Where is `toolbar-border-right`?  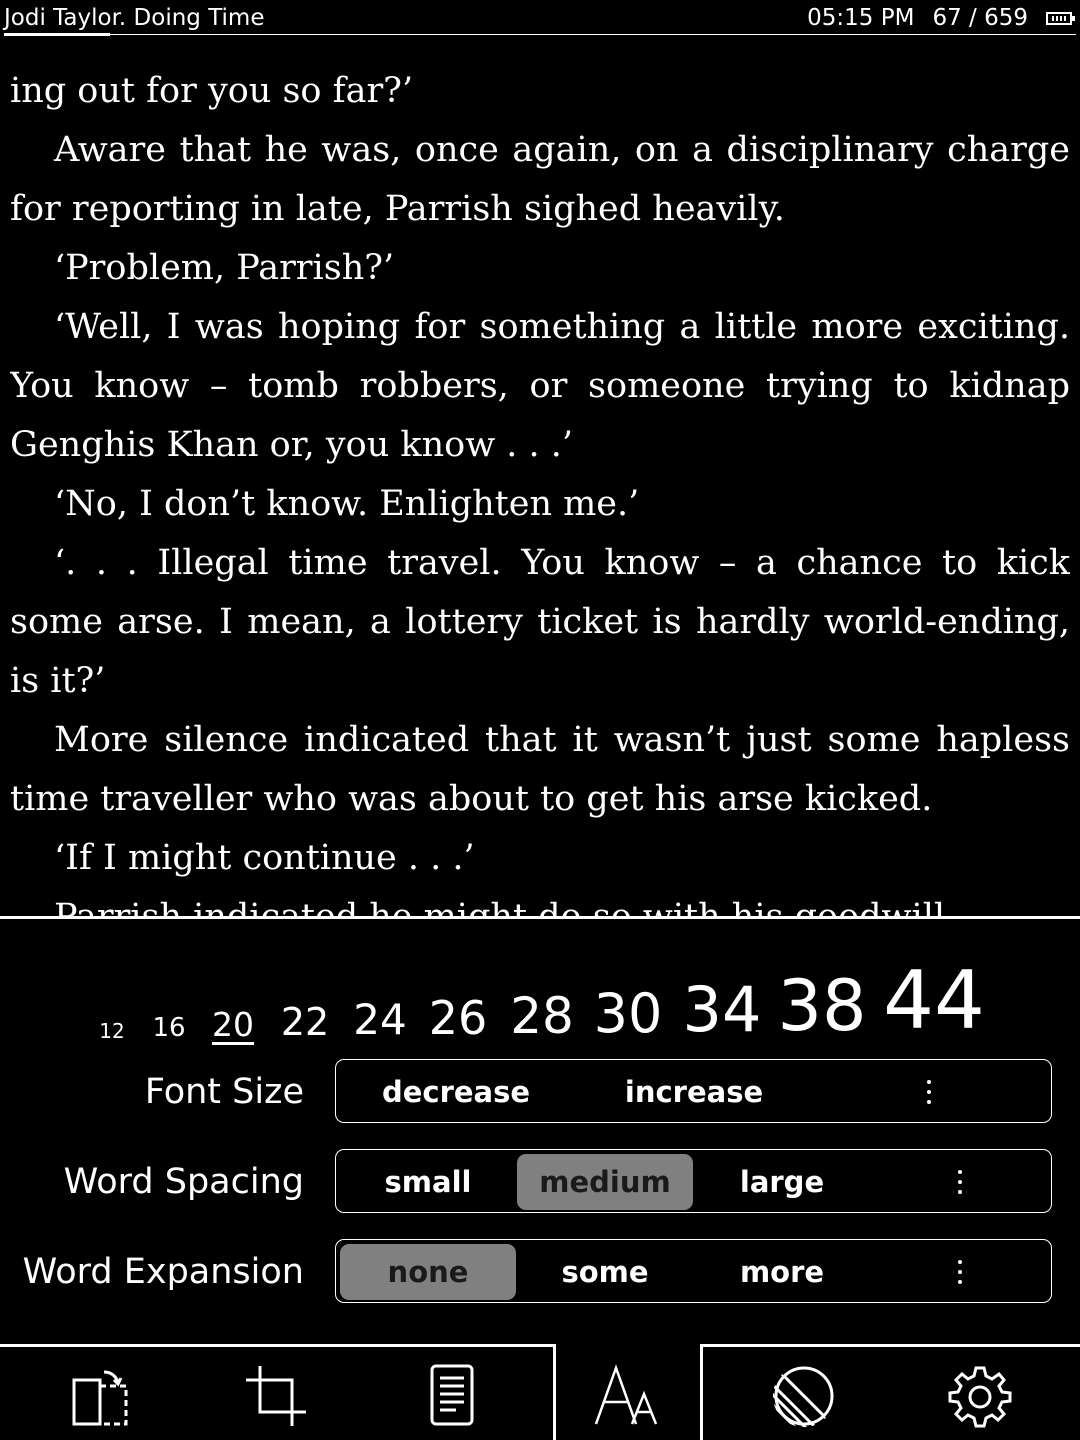
toolbar-border-right is located at coordinates (890, 1345).